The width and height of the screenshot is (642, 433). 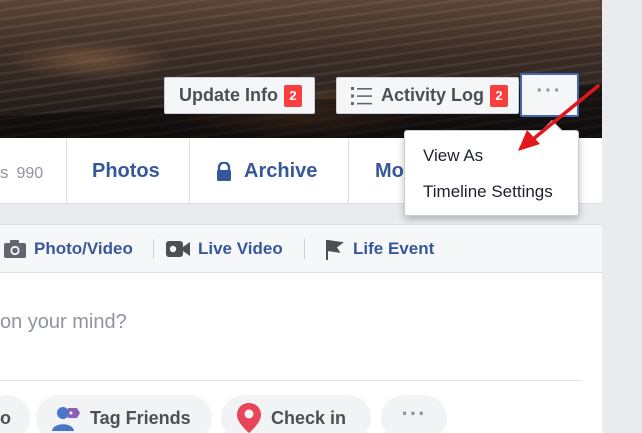 I want to click on composer-more-button: ···, so click(x=414, y=414).